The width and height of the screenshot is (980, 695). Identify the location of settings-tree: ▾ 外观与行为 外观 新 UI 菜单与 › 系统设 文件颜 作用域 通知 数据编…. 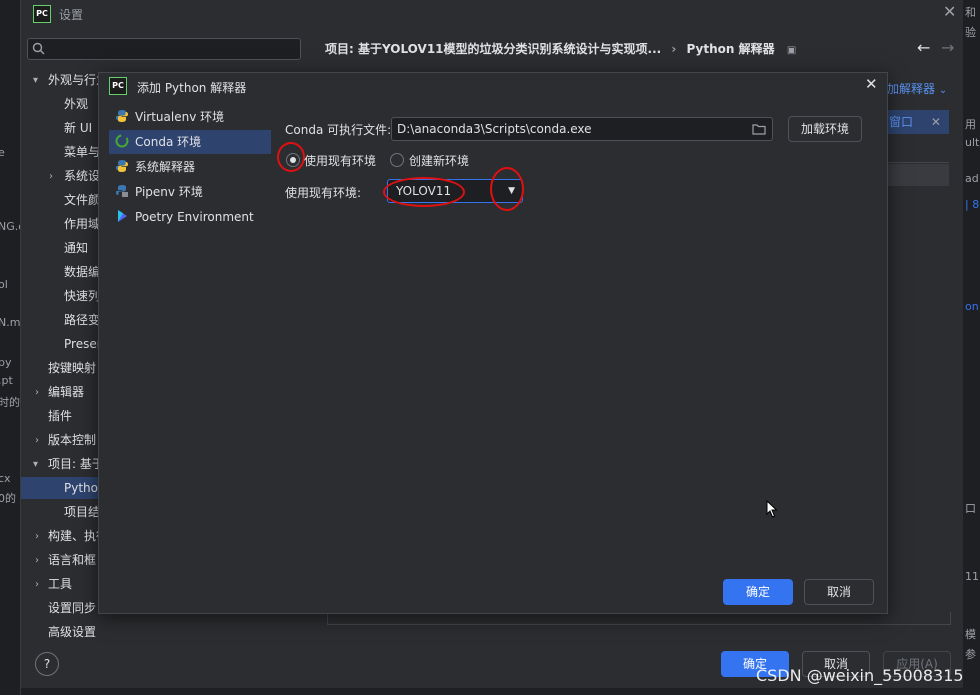
(64, 358).